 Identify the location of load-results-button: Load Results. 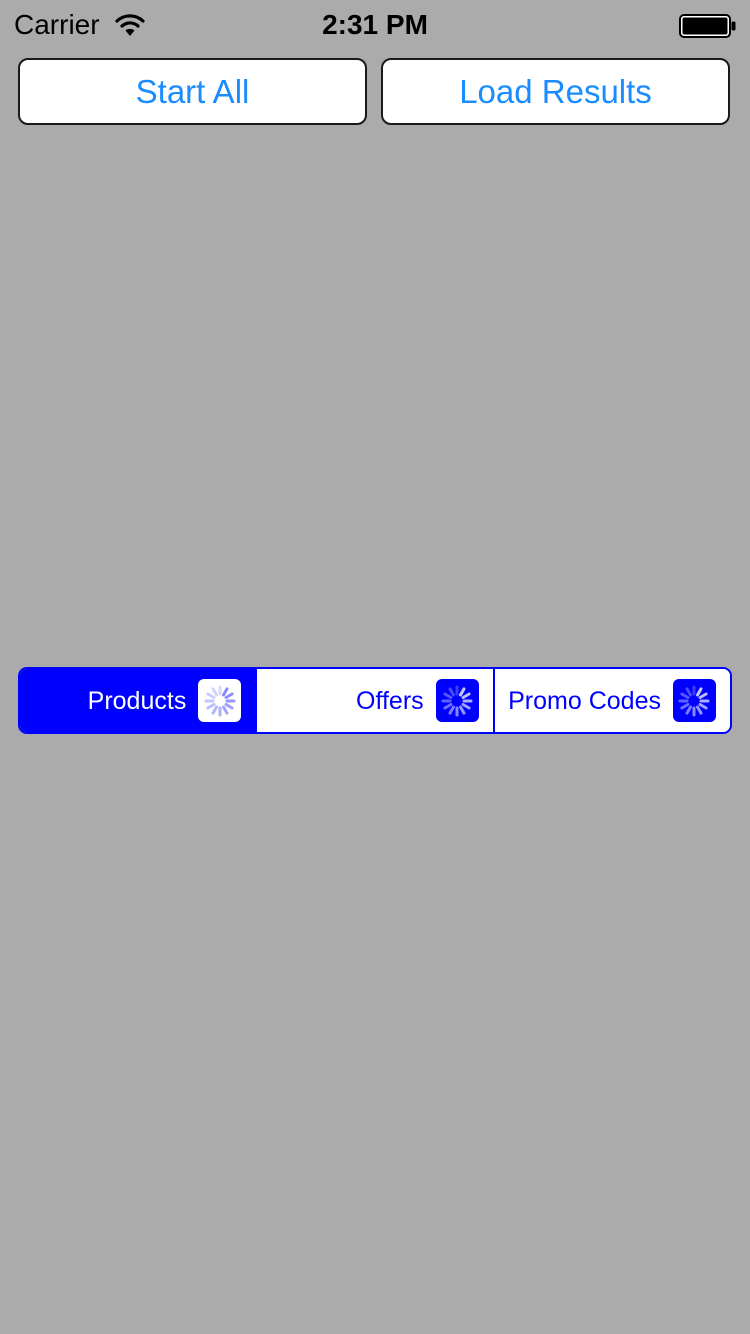
(555, 91).